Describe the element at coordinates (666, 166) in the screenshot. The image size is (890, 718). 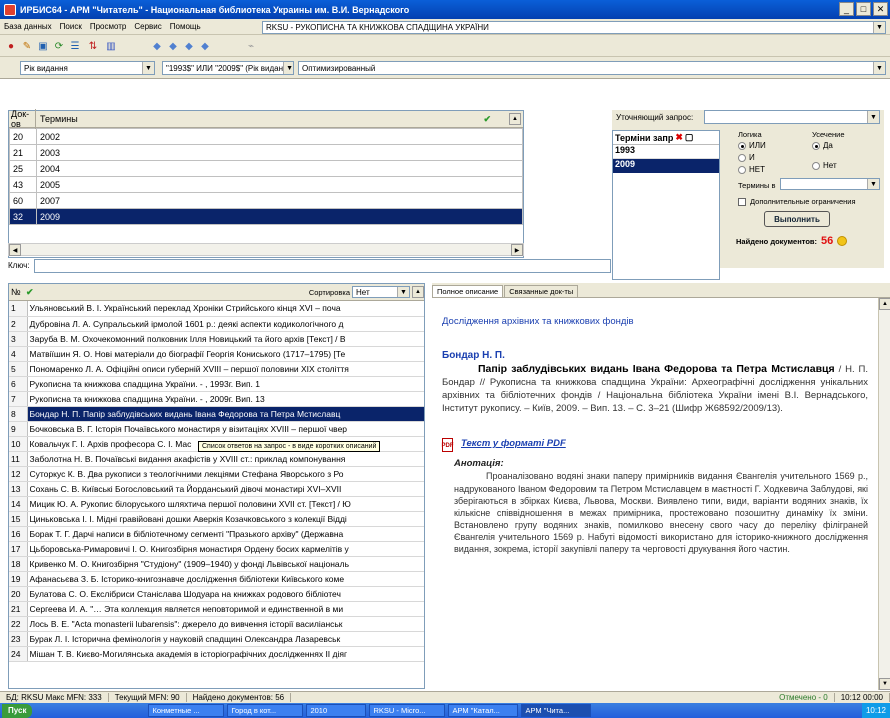
I see `query-term-item-selected: 2009` at that location.